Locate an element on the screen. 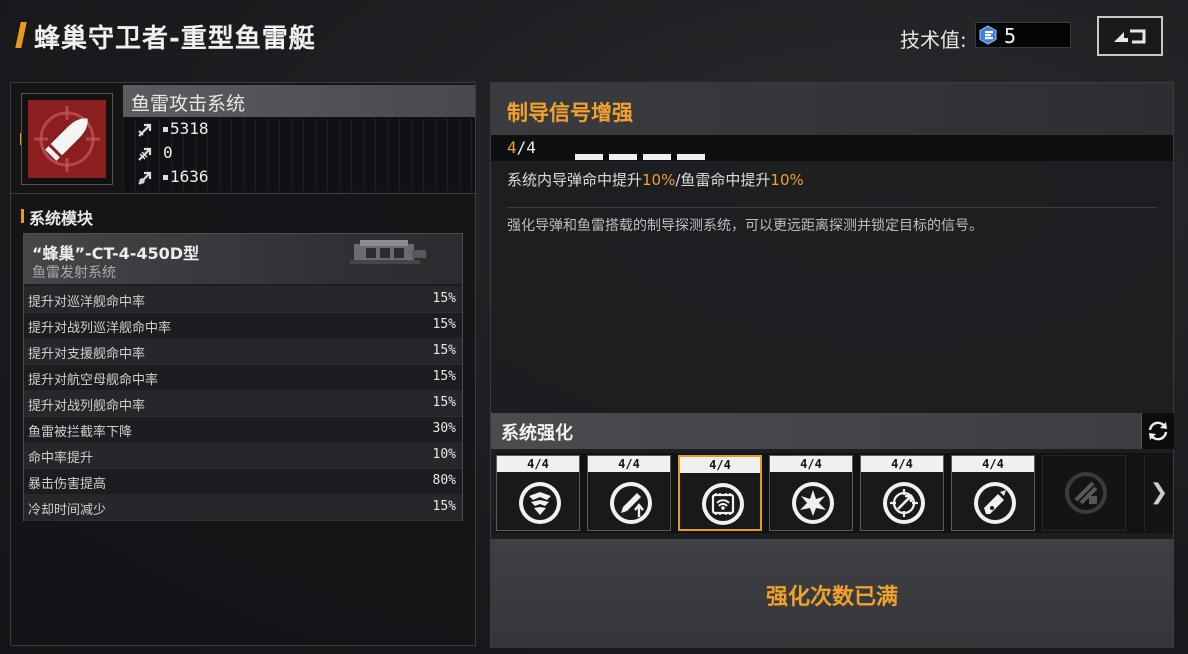  system-name: 鱼雷攻击系统 is located at coordinates (188, 104).